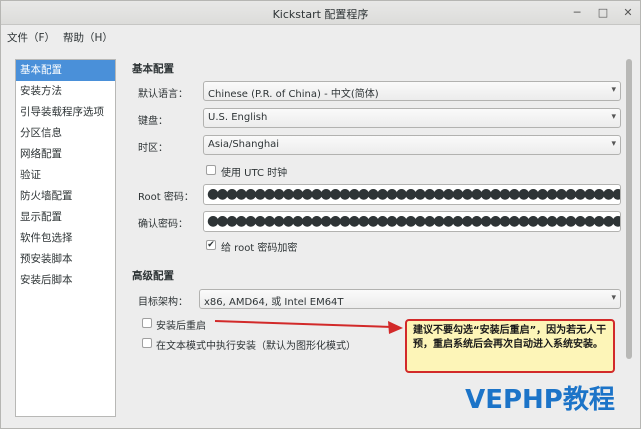 Image resolution: width=641 pixels, height=429 pixels. Describe the element at coordinates (412, 145) in the screenshot. I see `timezone-select: Asia/Shanghai ▾` at that location.